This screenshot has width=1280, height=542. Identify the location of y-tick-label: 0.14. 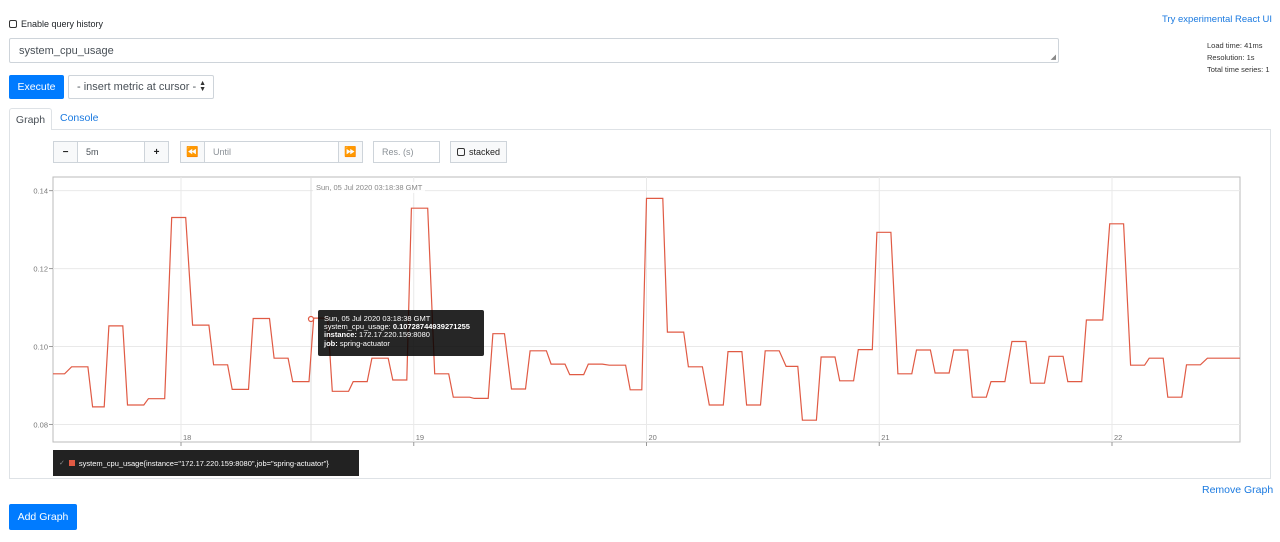
(40, 191).